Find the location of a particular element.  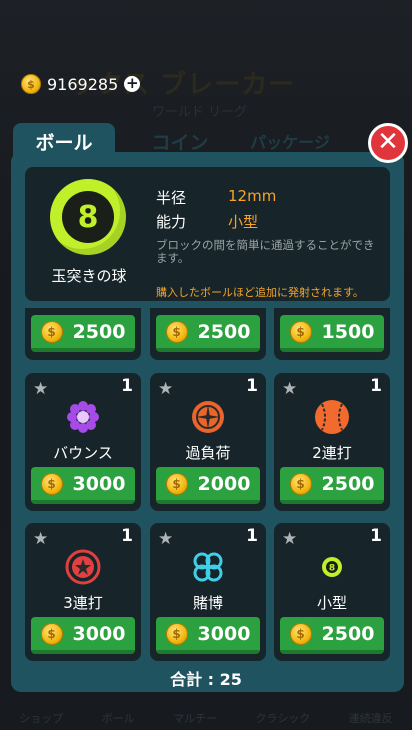

buy-button: $2000 is located at coordinates (208, 485).